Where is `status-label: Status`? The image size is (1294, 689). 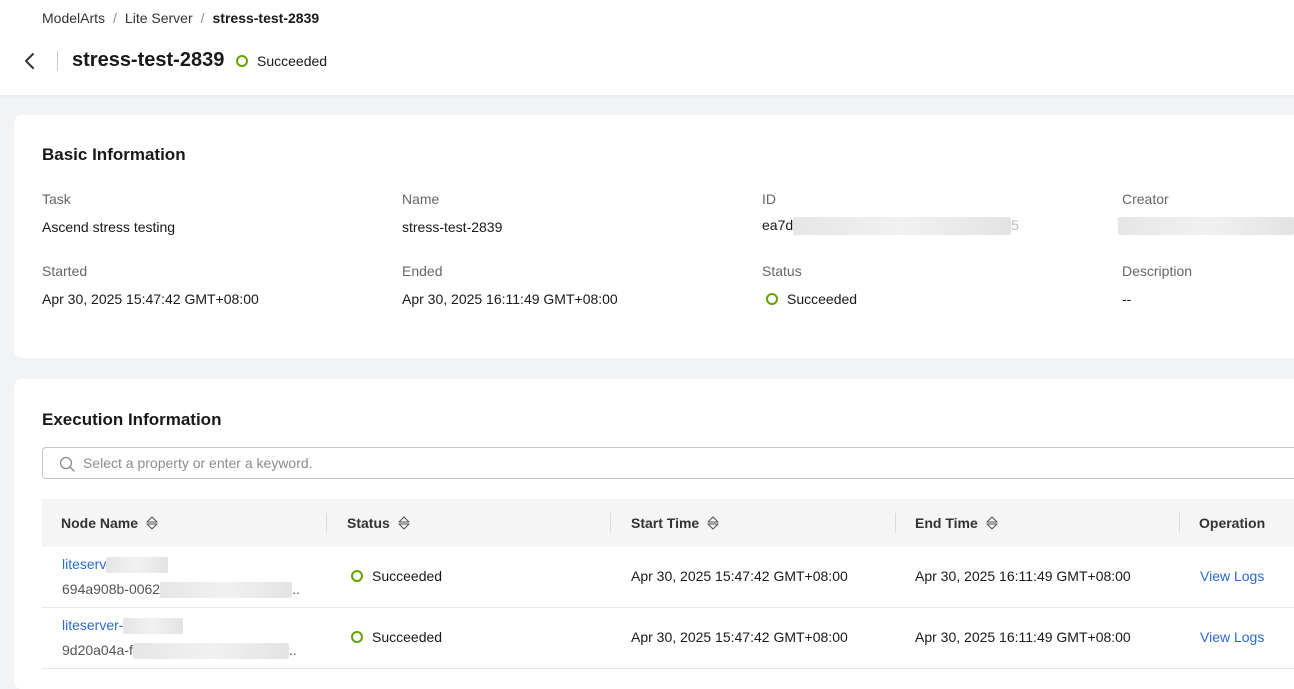 status-label: Status is located at coordinates (782, 271).